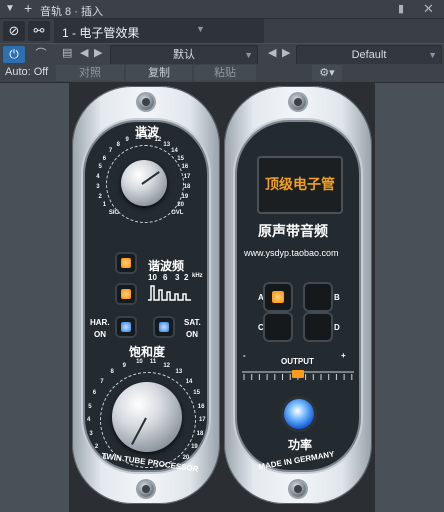  I want to click on btn-a-label: A, so click(261, 297).